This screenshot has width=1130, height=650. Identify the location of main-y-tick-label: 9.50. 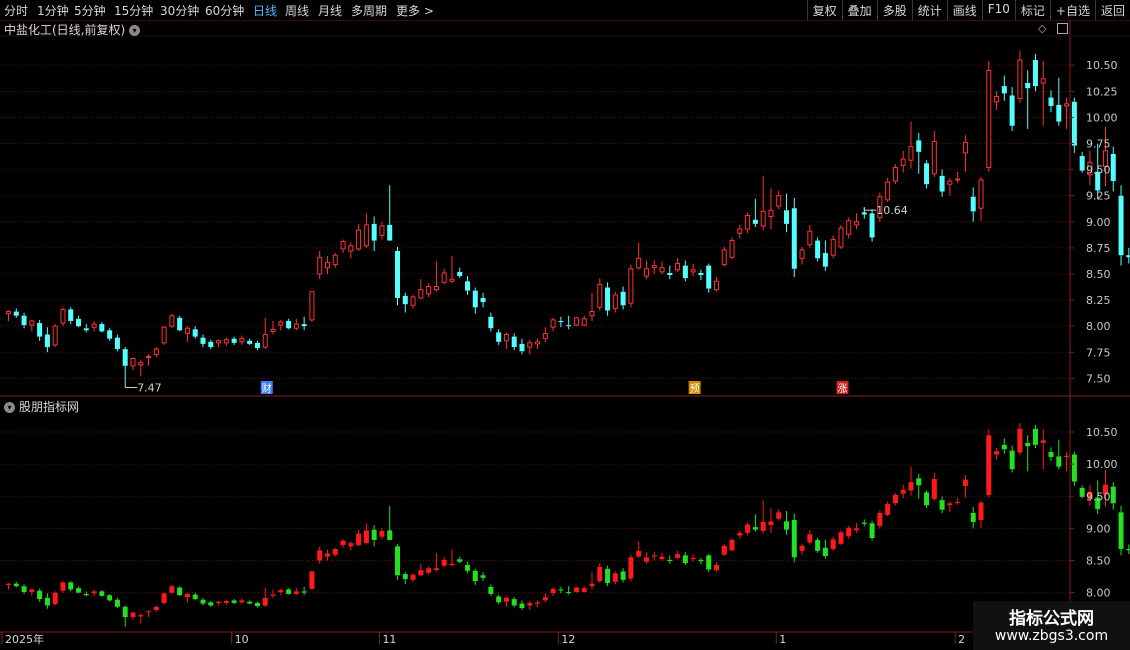
(1098, 170).